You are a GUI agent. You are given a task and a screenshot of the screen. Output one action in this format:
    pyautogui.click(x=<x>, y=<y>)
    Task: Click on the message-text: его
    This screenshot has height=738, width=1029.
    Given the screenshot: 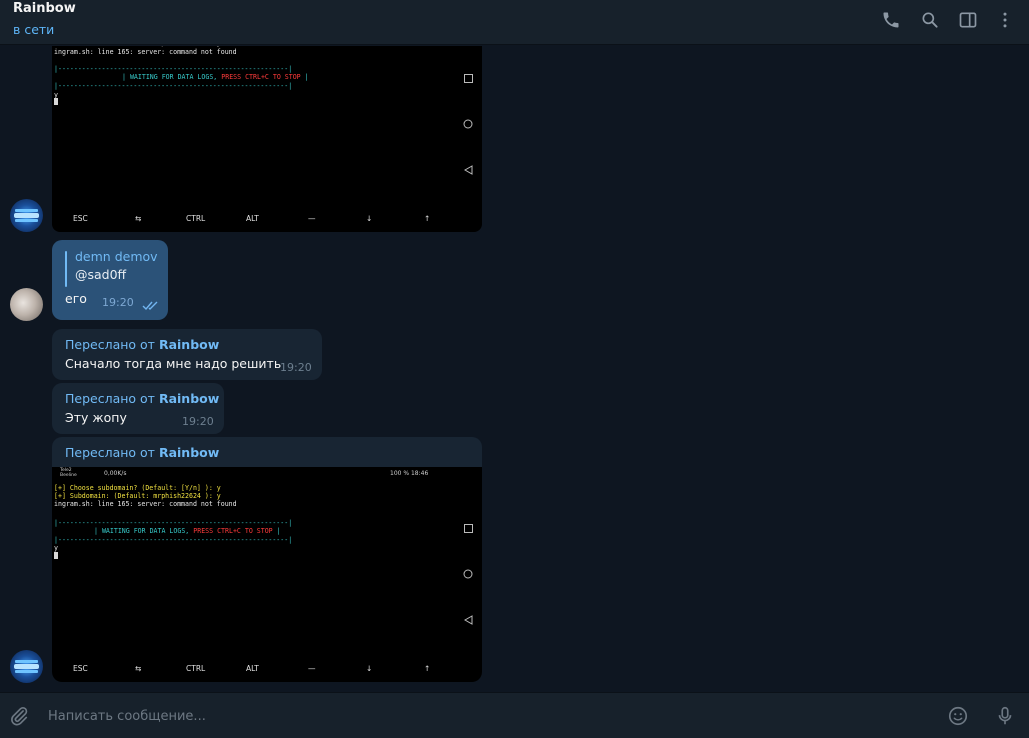 What is the action you would take?
    pyautogui.click(x=76, y=298)
    